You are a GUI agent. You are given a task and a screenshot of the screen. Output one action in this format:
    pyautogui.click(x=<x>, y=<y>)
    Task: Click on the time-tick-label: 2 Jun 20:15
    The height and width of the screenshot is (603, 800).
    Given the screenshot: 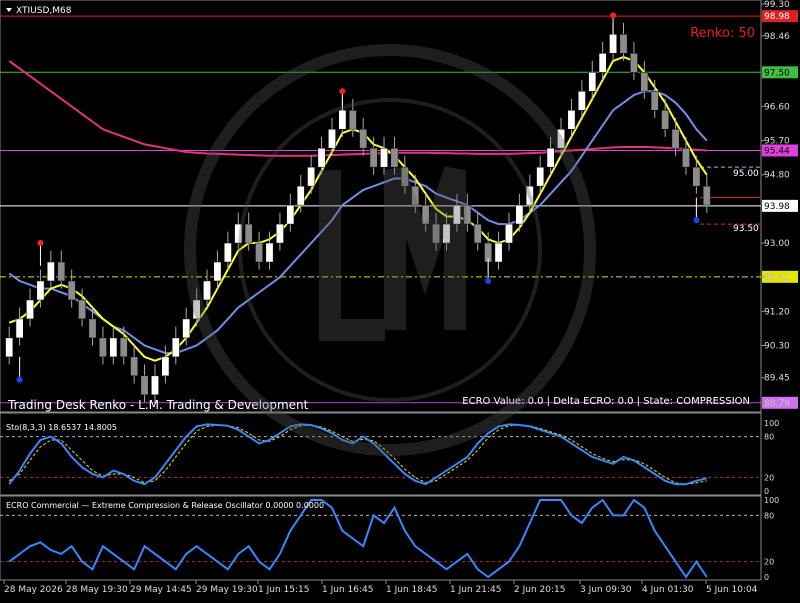 What is the action you would take?
    pyautogui.click(x=539, y=590)
    